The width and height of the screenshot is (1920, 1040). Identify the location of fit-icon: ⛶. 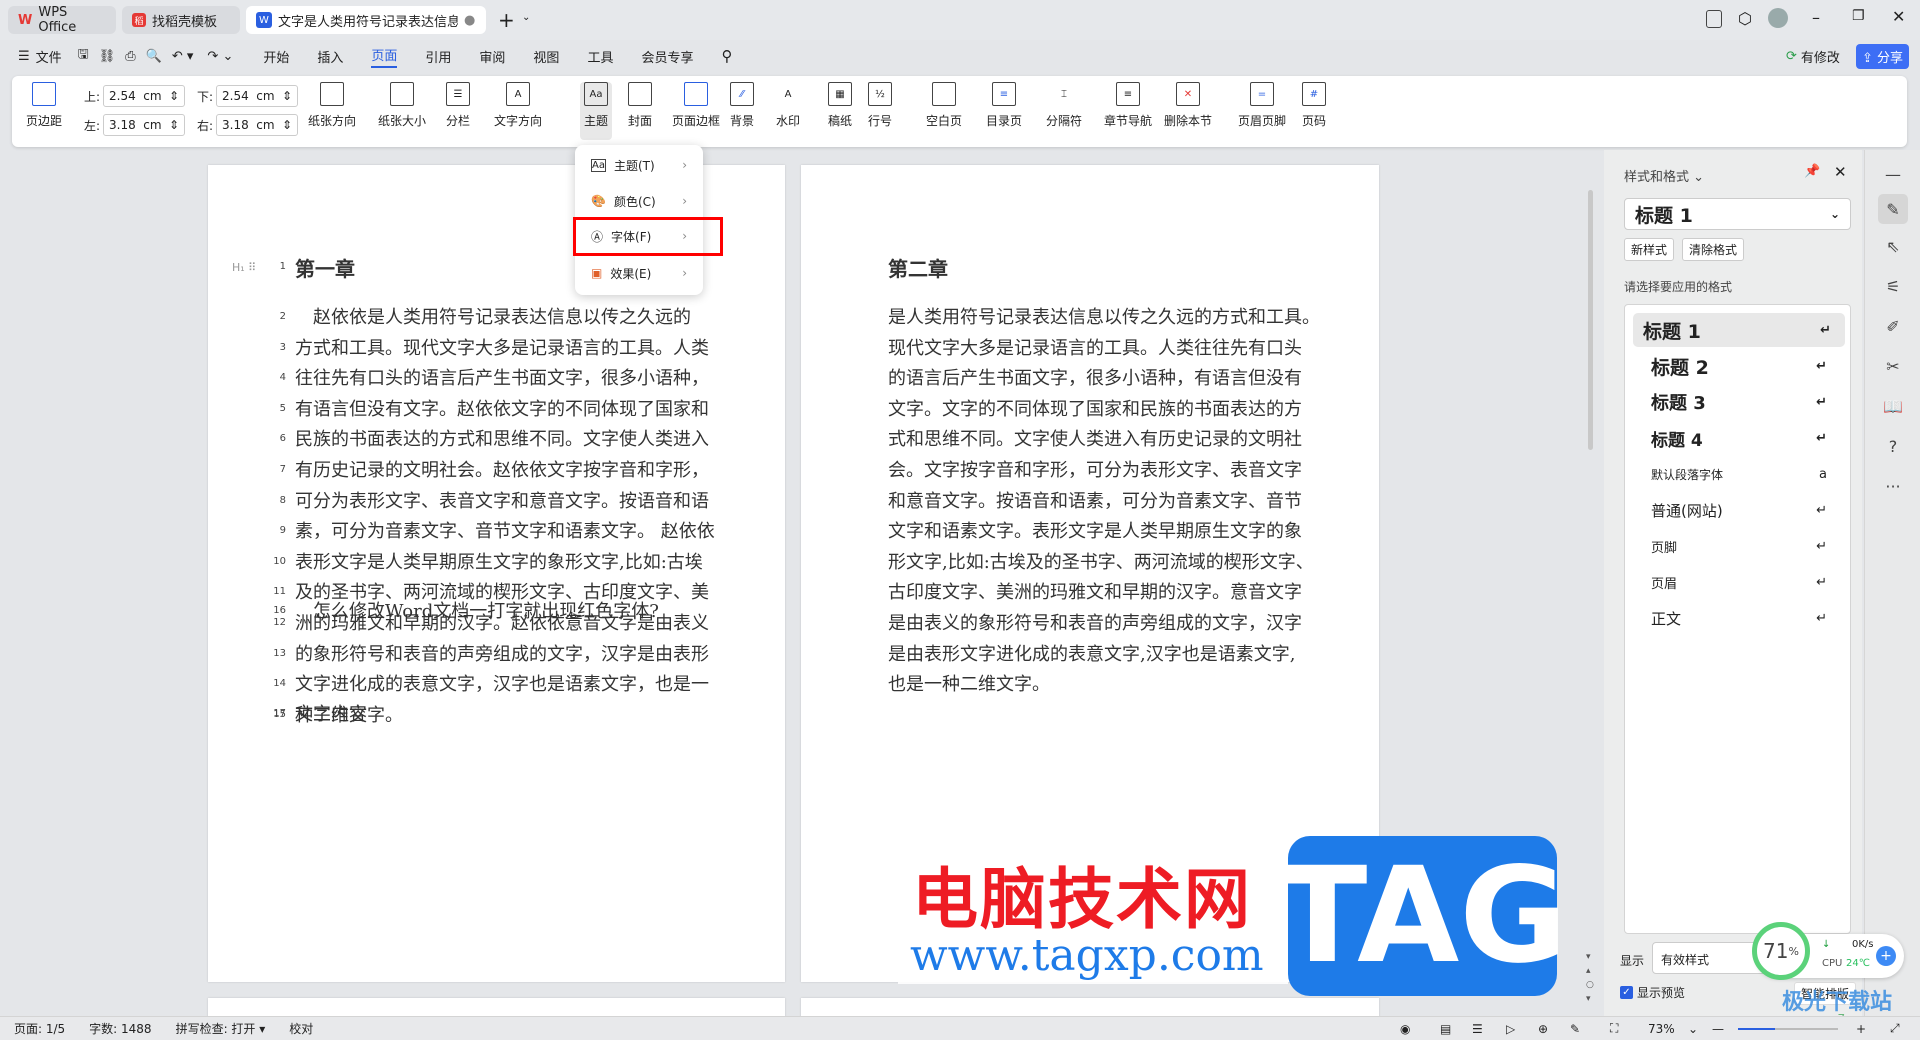
(1614, 1028).